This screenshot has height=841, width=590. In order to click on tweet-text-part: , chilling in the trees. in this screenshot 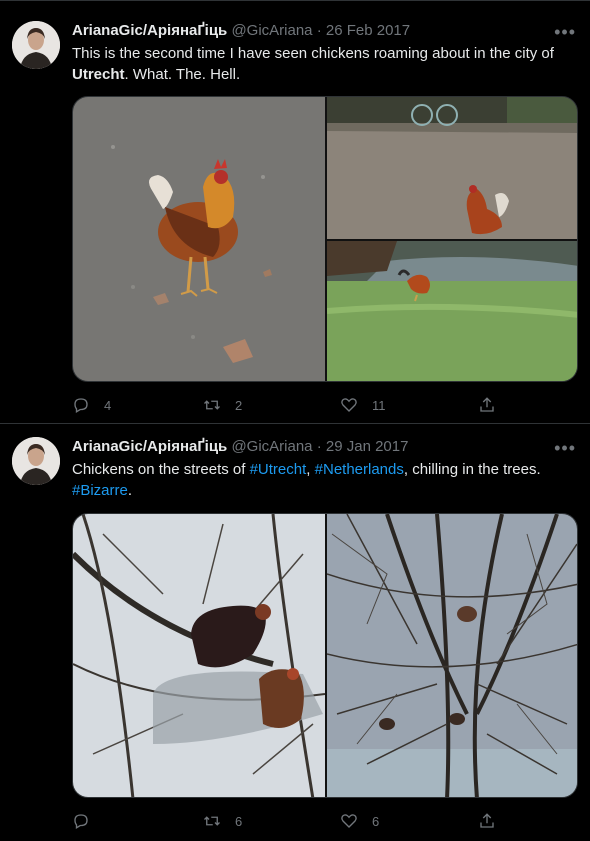, I will do `click(472, 469)`.